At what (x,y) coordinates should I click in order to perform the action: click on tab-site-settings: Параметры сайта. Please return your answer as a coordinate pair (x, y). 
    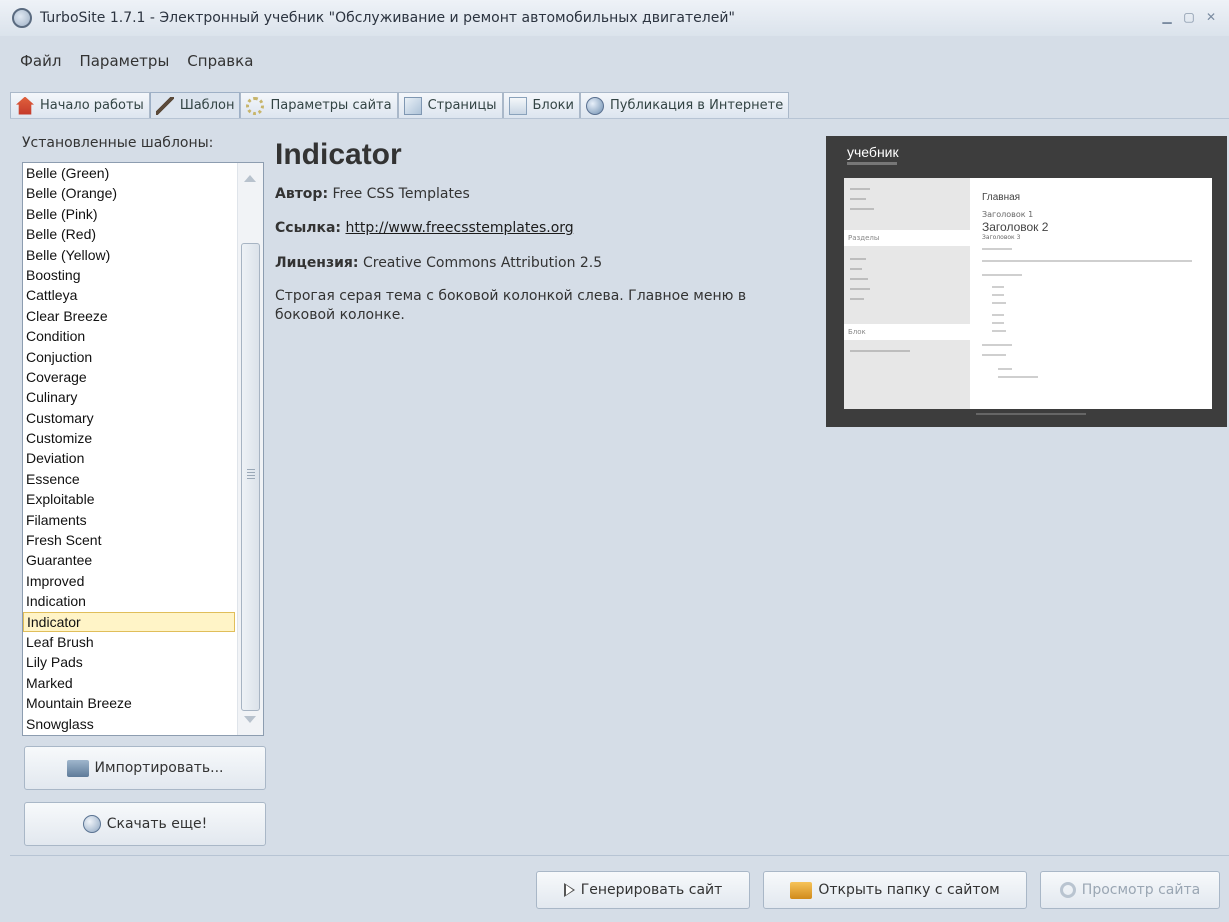
    Looking at the image, I should click on (319, 105).